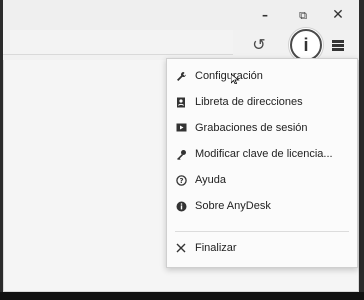  I want to click on menu-item-label: Ayuda, so click(210, 180).